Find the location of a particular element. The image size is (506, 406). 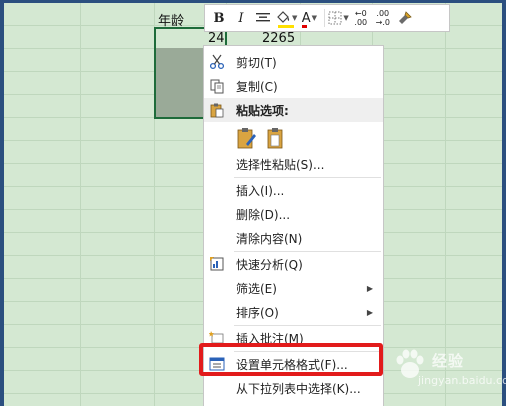

decrease-decimal-bottom: →.0 is located at coordinates (382, 22).